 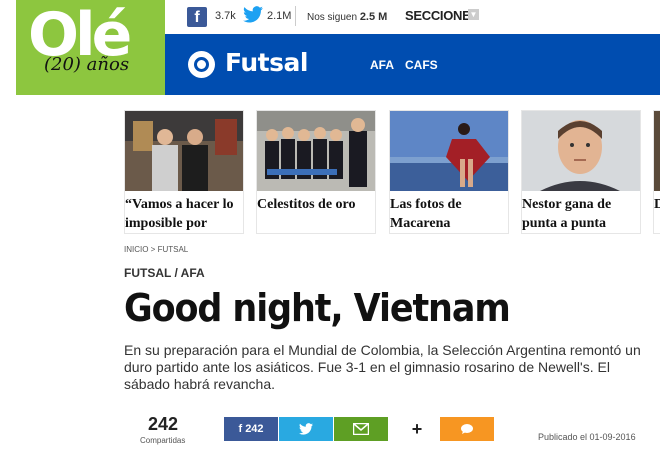 What do you see at coordinates (156, 249) in the screenshot?
I see `breadcrumb: INICIO > FUTSAL` at bounding box center [156, 249].